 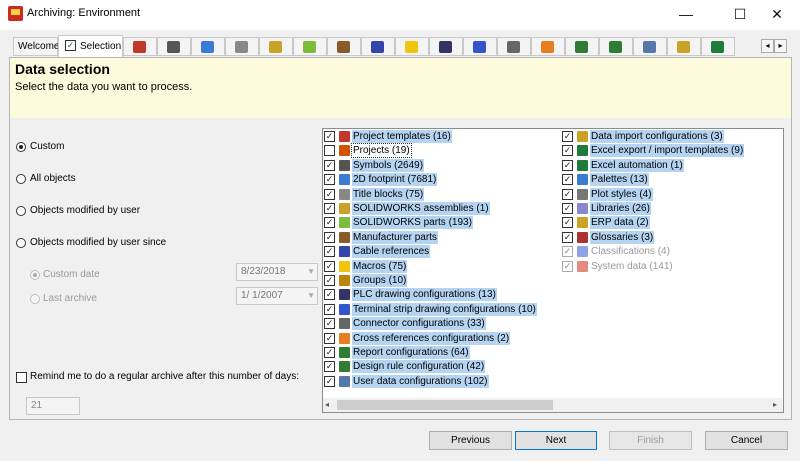 What do you see at coordinates (434, 194) in the screenshot?
I see `list-item: ✓ Title blocks (75)` at bounding box center [434, 194].